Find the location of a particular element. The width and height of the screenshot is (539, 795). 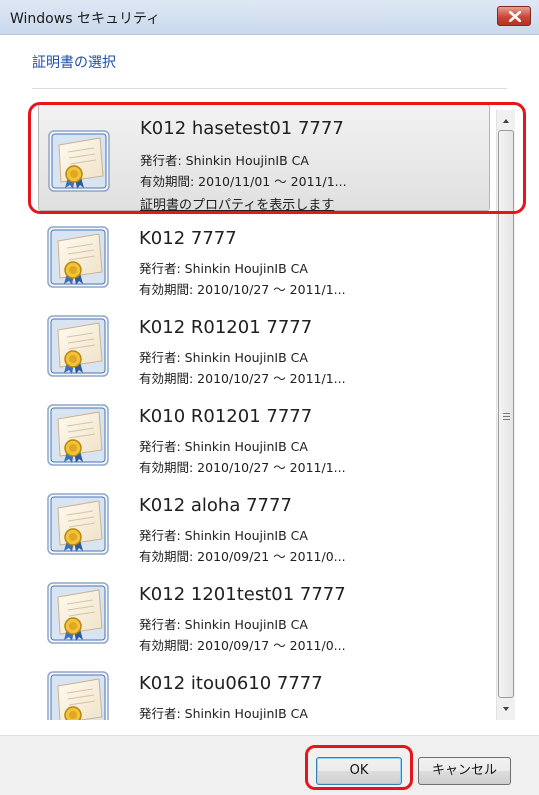

certificate-name: K012 7777 is located at coordinates (188, 238).